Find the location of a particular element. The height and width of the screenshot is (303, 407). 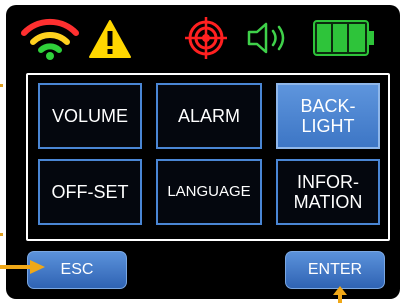

esc-button-label: ESC is located at coordinates (77, 269).